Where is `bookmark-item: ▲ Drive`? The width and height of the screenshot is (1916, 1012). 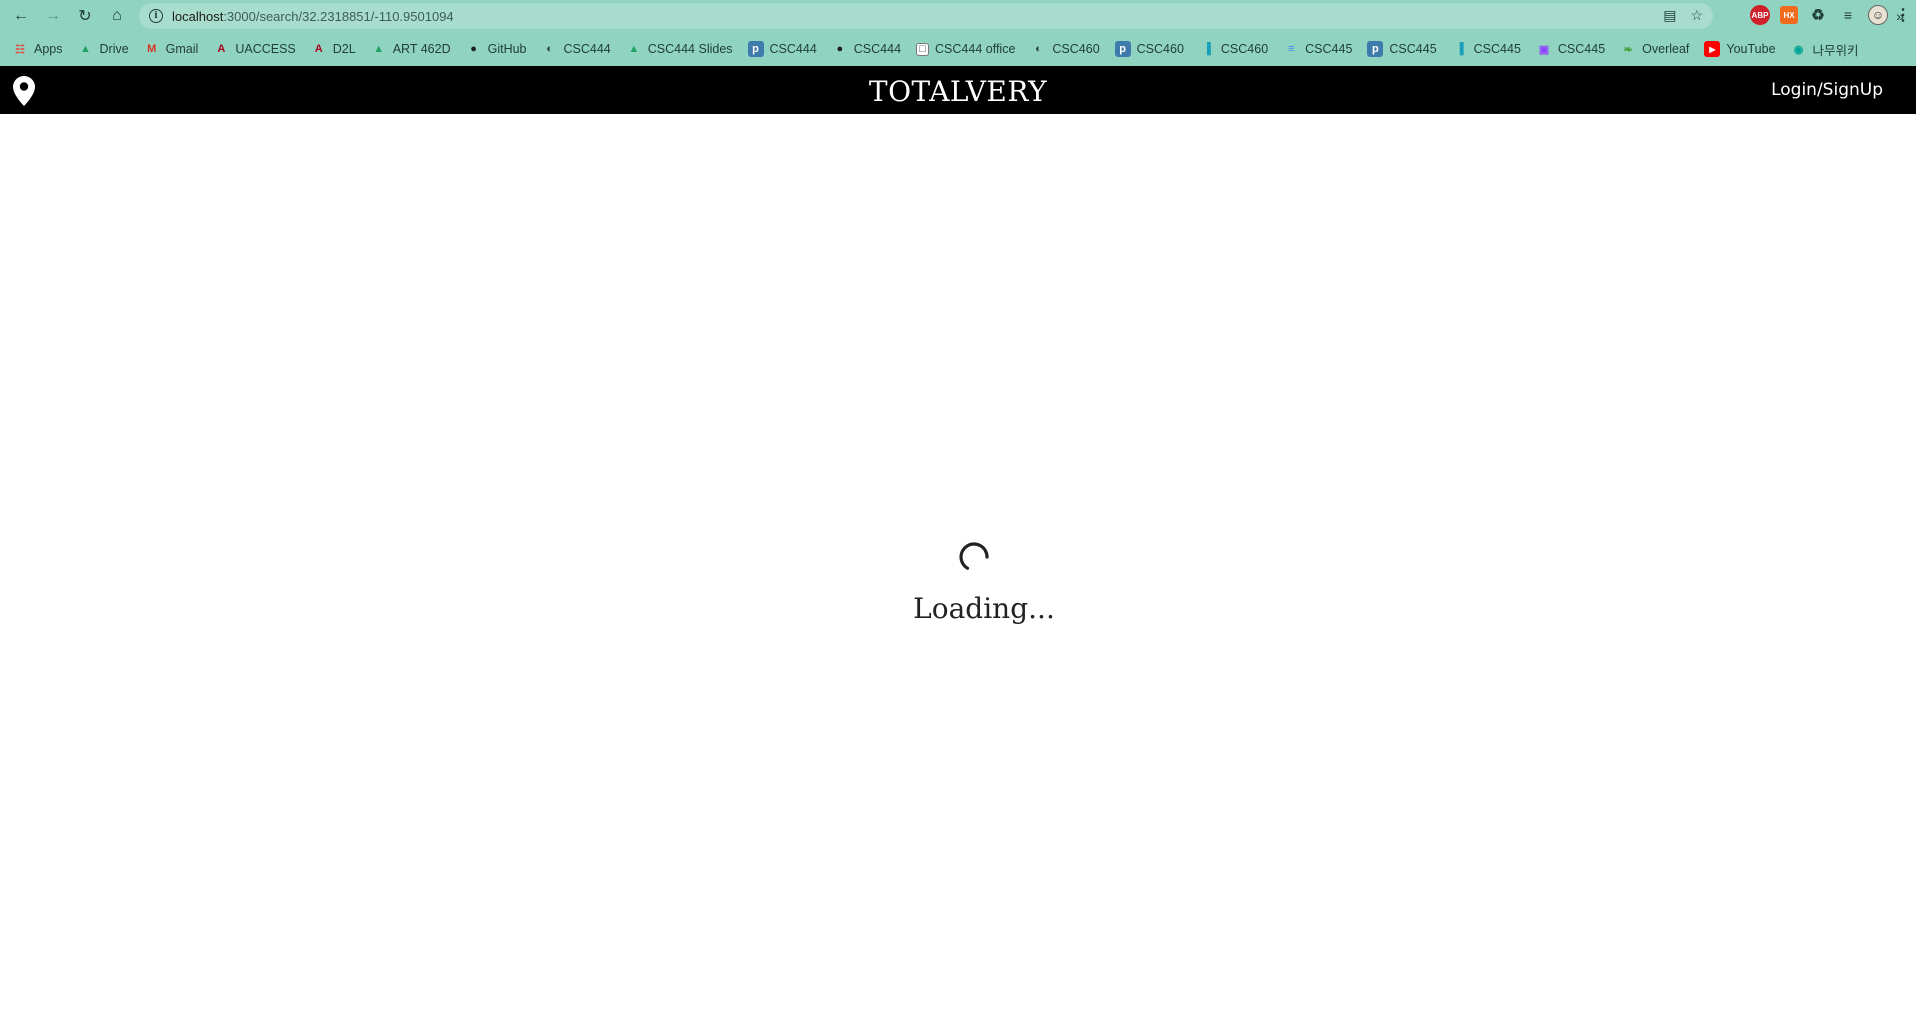
bookmark-item: ▲ Drive is located at coordinates (103, 49).